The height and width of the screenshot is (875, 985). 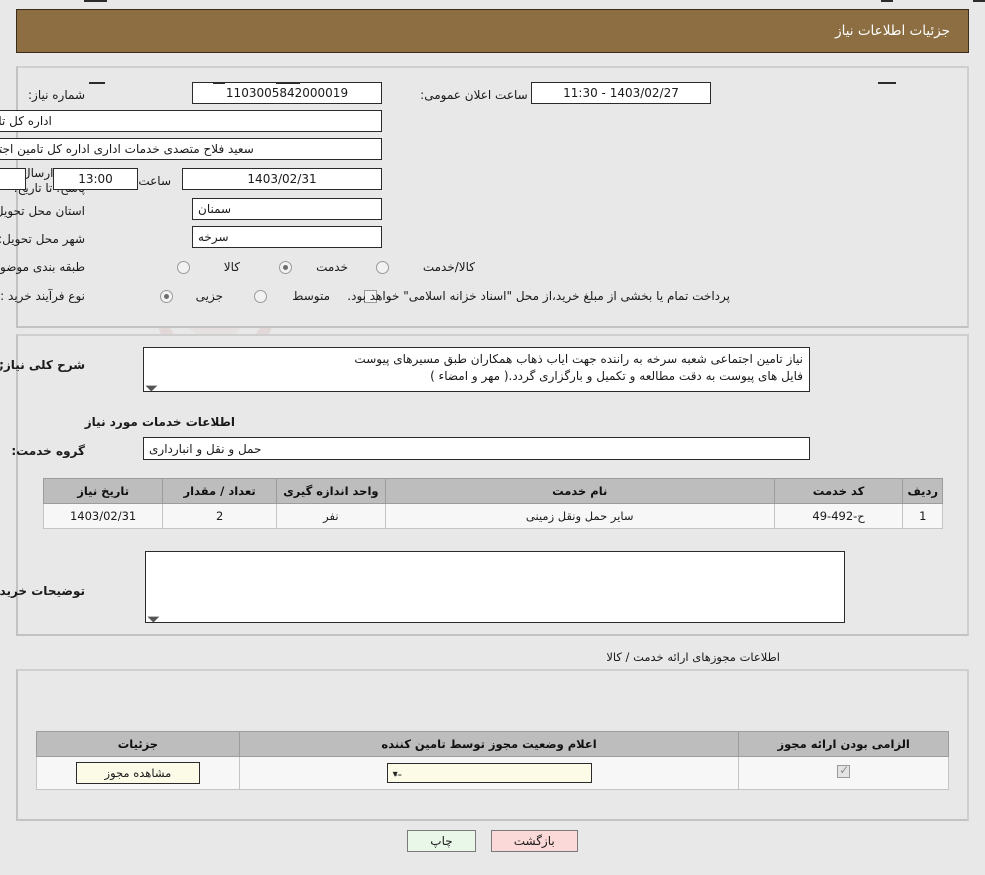 What do you see at coordinates (42, 296) in the screenshot?
I see `process-label: نوع فرآیند خرید :` at bounding box center [42, 296].